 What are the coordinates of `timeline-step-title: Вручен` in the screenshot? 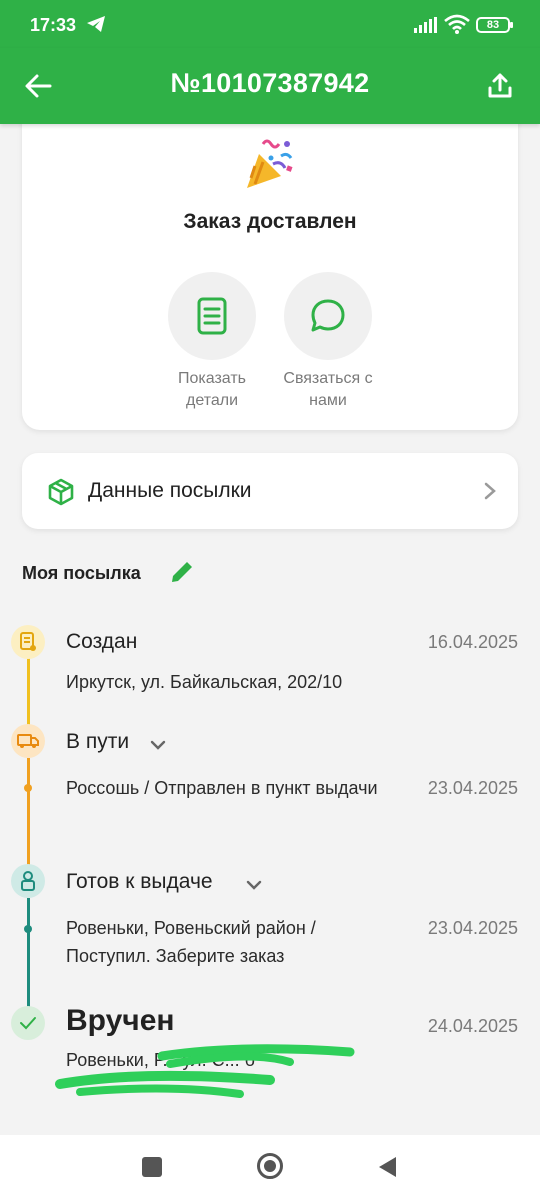 It's located at (120, 1020).